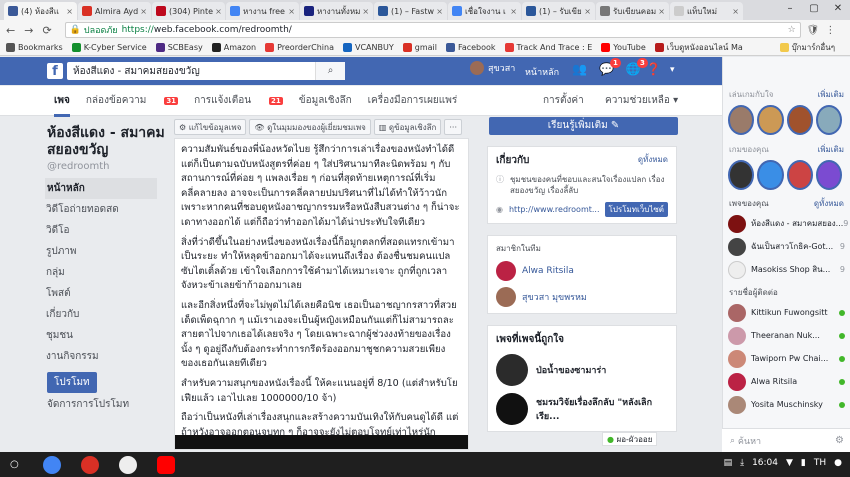 Image resolution: width=850 pixels, height=477 pixels. Describe the element at coordinates (579, 69) in the screenshot. I see `friend-requests-icon: 👥` at that location.